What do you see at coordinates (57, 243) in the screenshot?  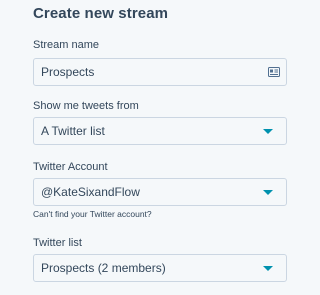 I see `twitter-list-label: Twitter list` at bounding box center [57, 243].